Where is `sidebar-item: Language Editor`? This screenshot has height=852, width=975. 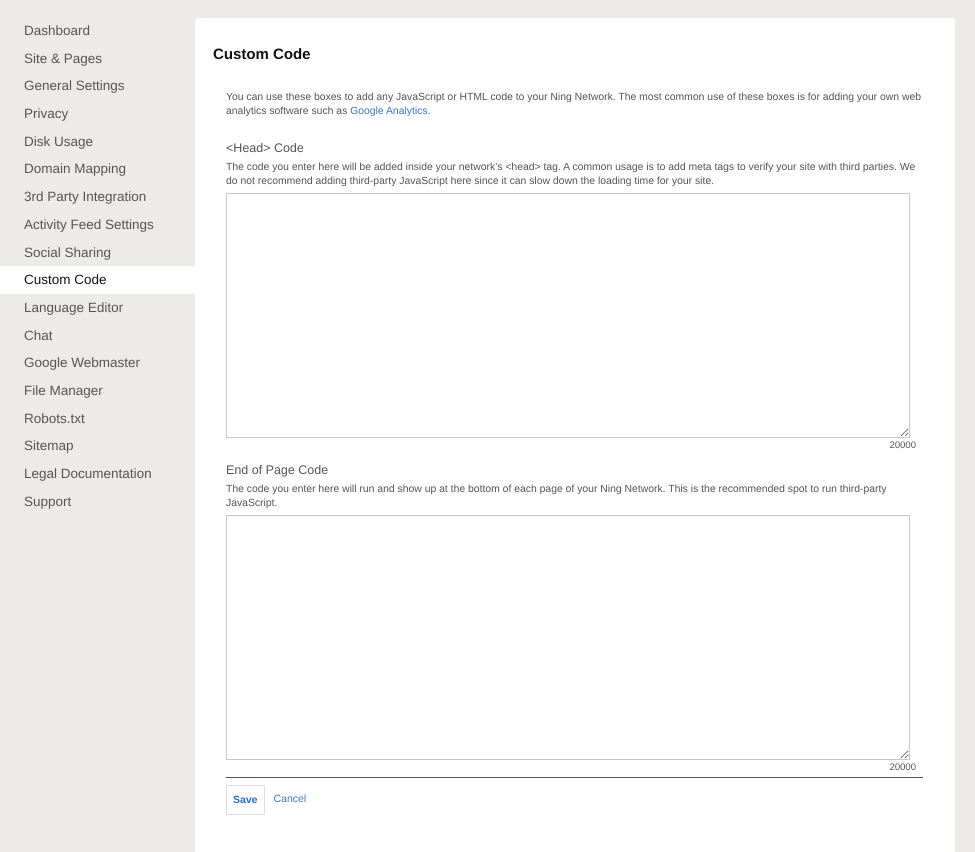
sidebar-item: Language Editor is located at coordinates (97, 308).